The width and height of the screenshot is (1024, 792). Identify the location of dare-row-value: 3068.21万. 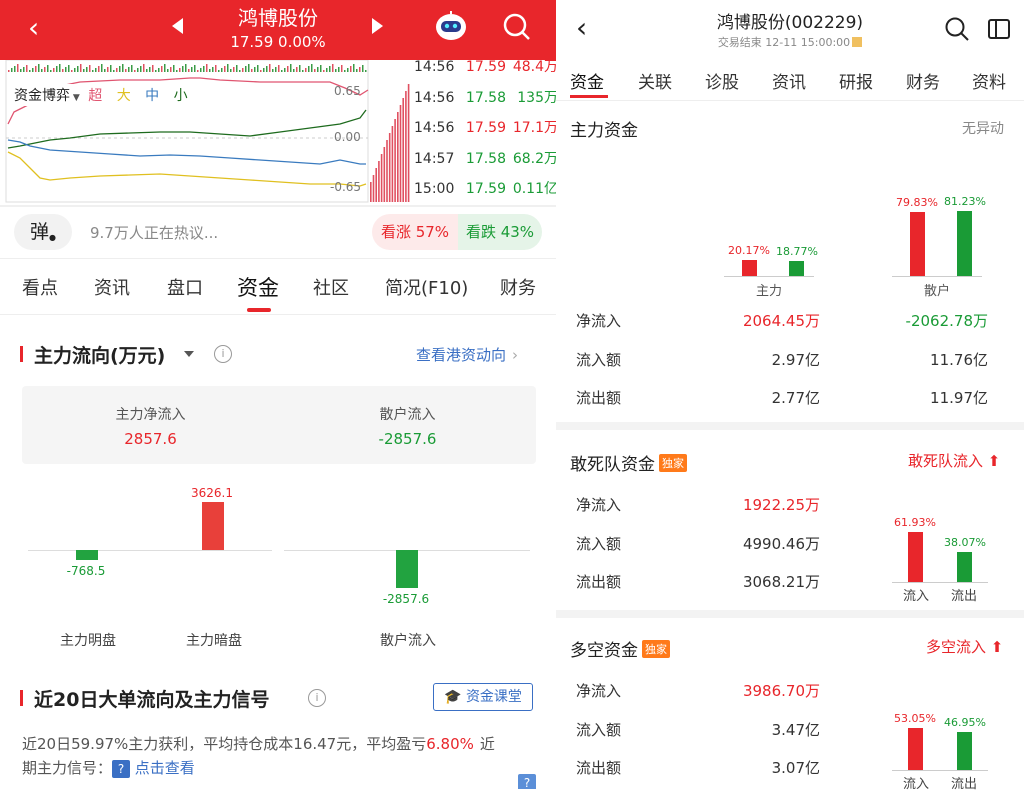
(781, 582).